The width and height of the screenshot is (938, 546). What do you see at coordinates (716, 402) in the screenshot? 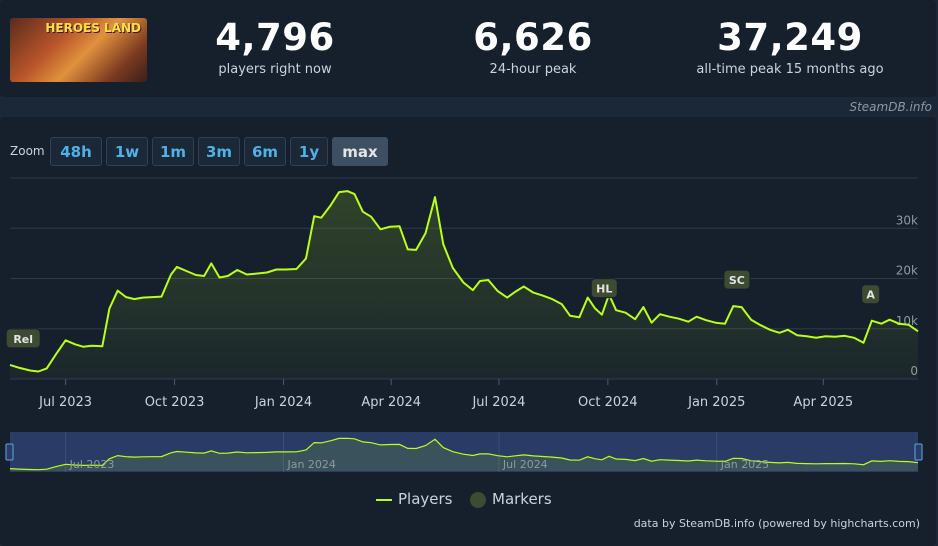
I see `x-tick-label: Jan 2025` at bounding box center [716, 402].